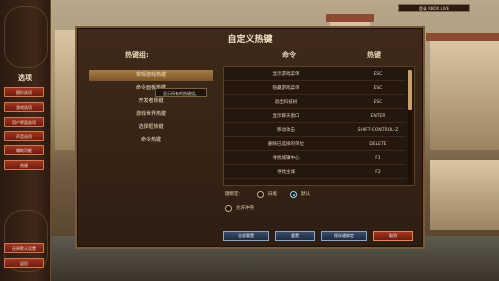 This screenshot has height=281, width=499. Describe the element at coordinates (315, 131) in the screenshot. I see `table-row: 移动攻击 SHIFT-CONTROL-Z` at that location.